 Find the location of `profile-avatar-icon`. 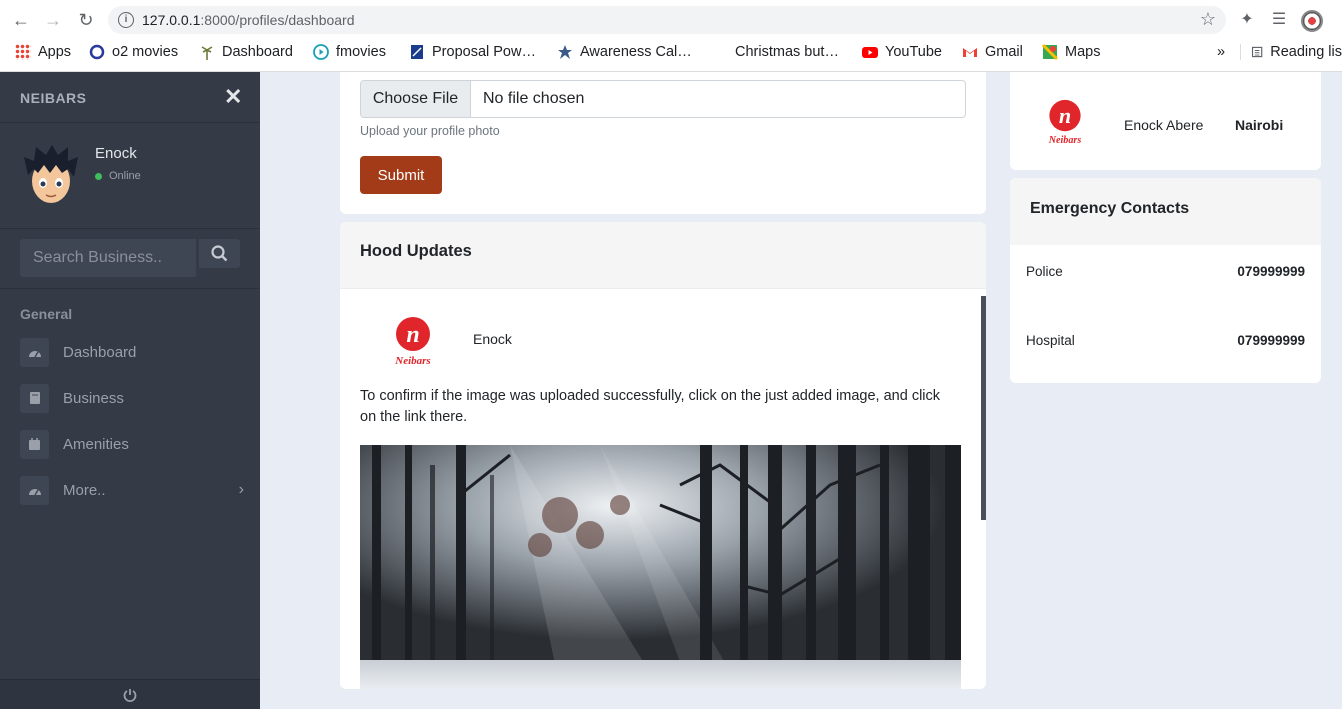

profile-avatar-icon is located at coordinates (1312, 21).